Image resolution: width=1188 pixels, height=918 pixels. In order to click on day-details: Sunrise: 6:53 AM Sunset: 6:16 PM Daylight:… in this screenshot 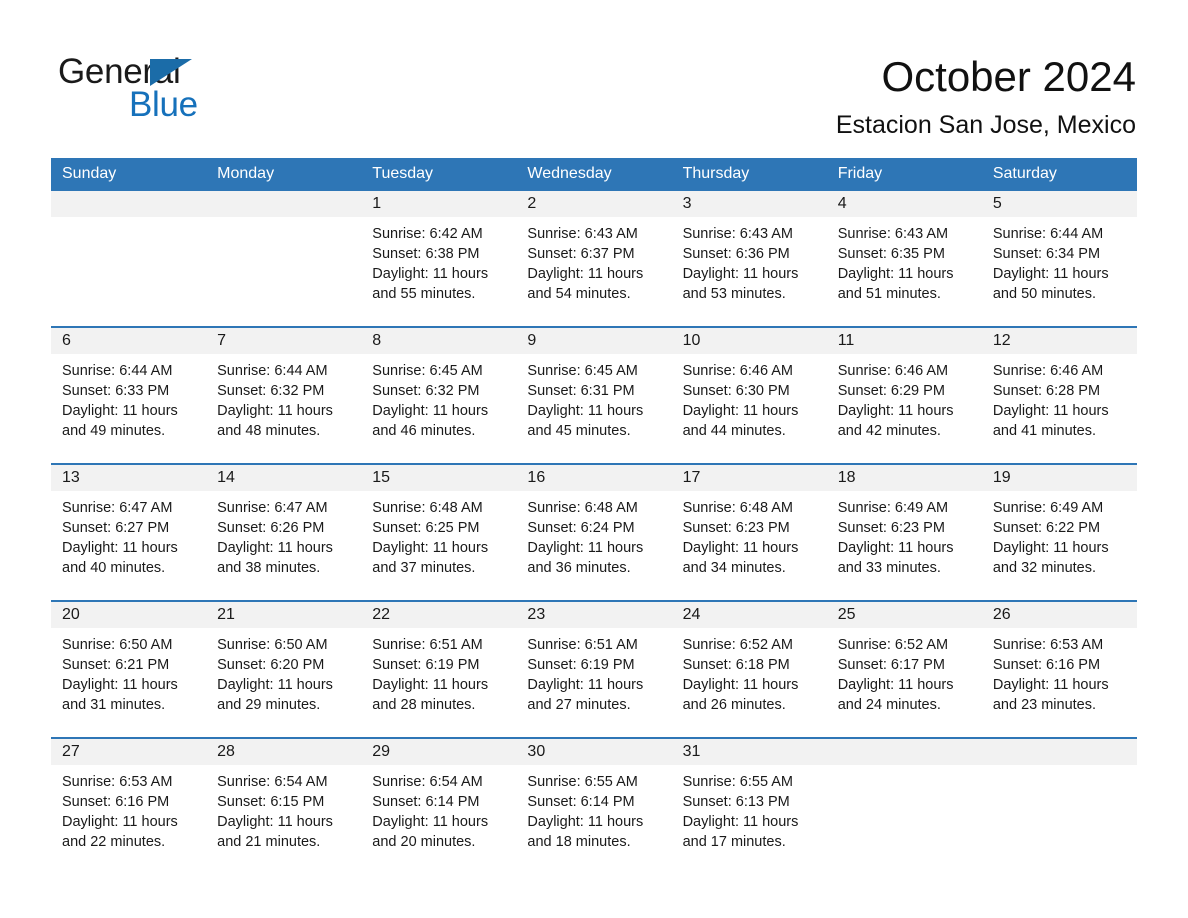, I will do `click(1059, 671)`.